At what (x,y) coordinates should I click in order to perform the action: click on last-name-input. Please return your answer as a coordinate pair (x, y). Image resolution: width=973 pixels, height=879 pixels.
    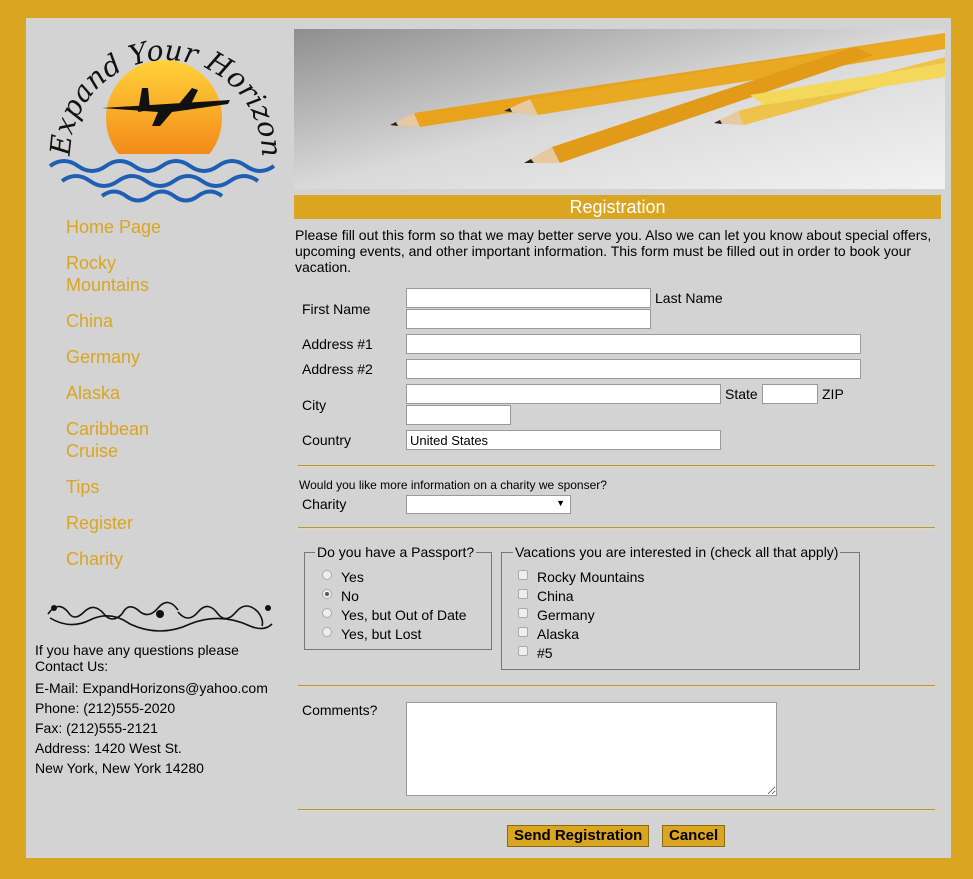
    Looking at the image, I should click on (528, 319).